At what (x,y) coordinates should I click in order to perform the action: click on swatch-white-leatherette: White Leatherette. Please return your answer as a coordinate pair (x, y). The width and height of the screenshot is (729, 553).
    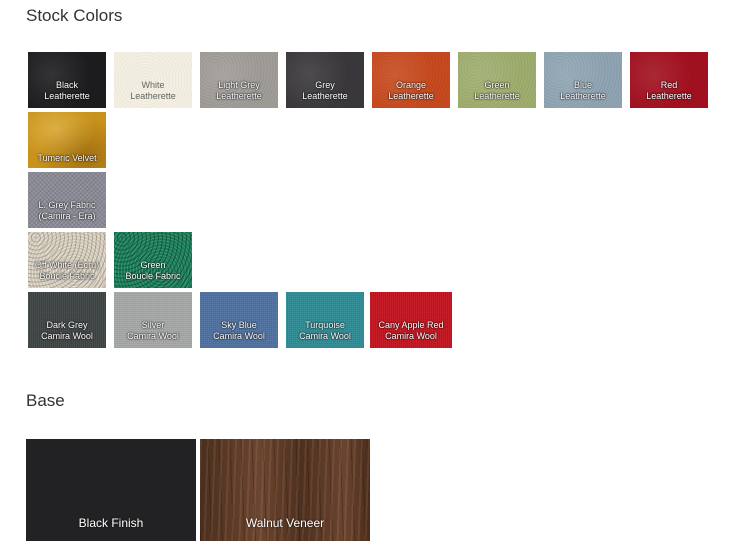
    Looking at the image, I should click on (153, 80).